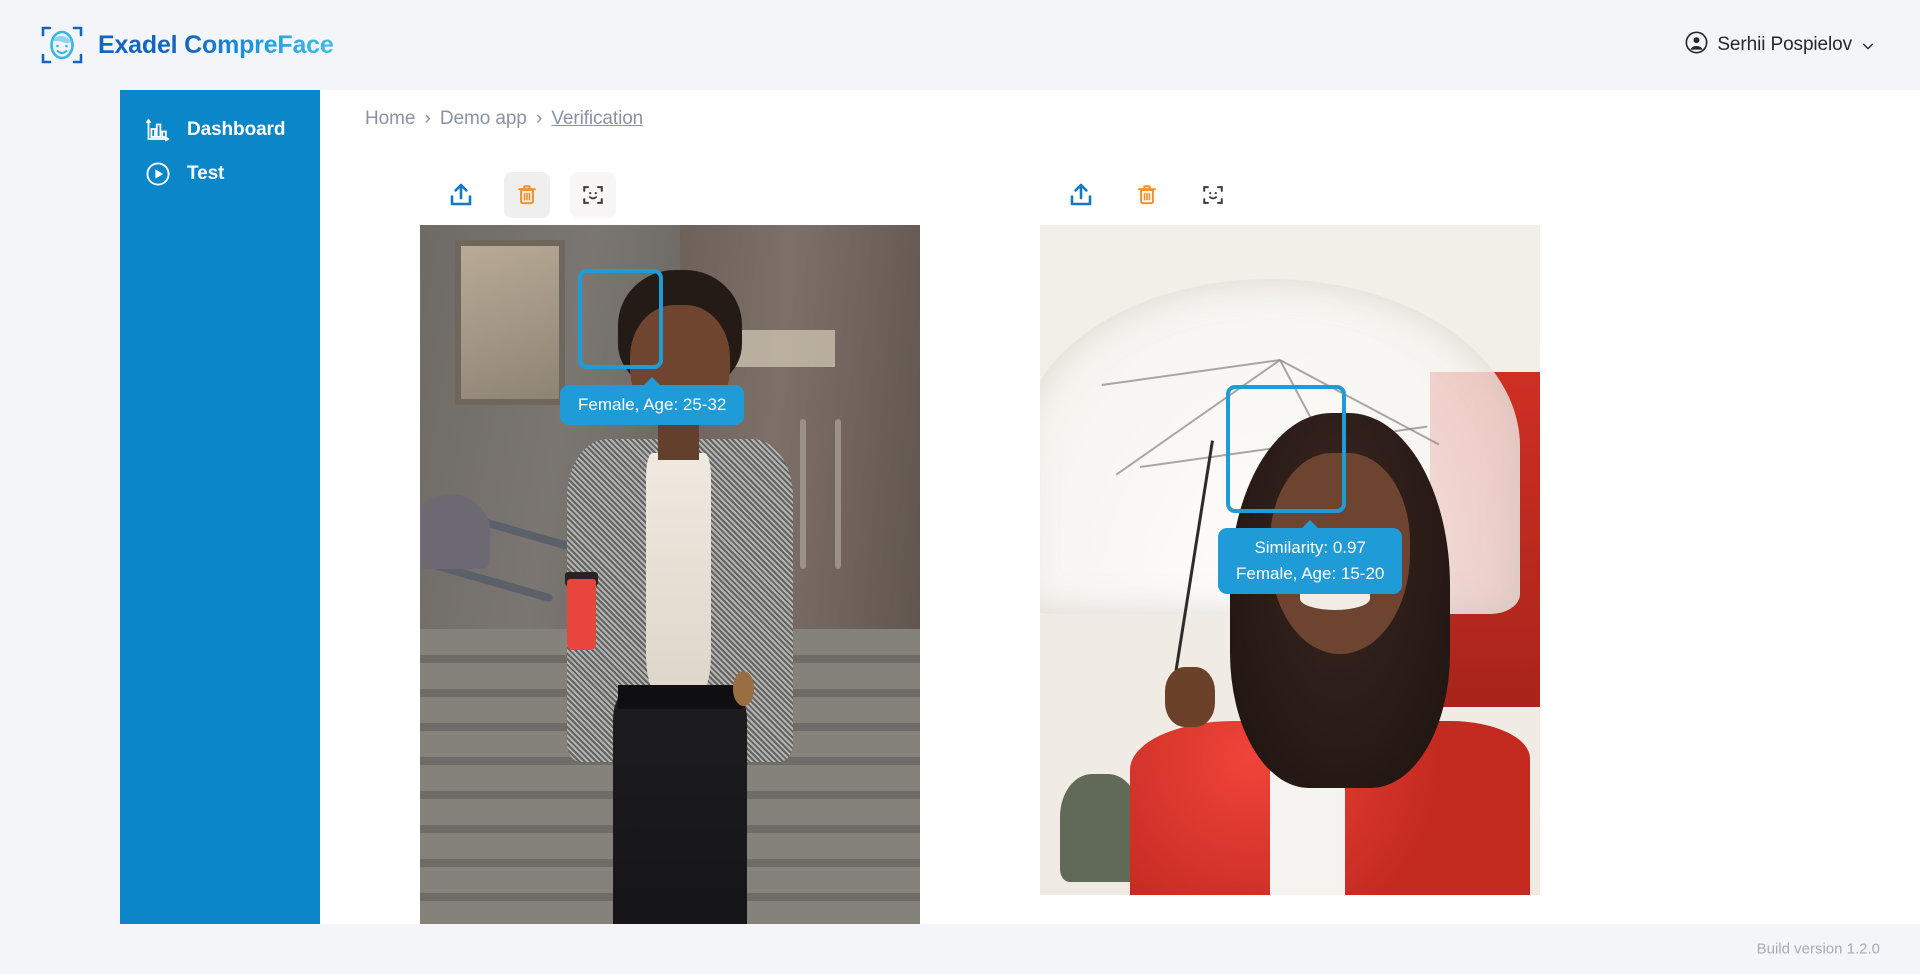  Describe the element at coordinates (1696, 45) in the screenshot. I see `user-circle-icon` at that location.